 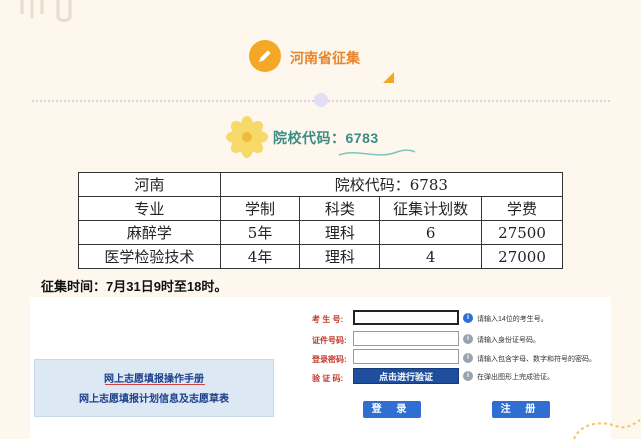 I want to click on register-button: 注 册, so click(x=521, y=409).